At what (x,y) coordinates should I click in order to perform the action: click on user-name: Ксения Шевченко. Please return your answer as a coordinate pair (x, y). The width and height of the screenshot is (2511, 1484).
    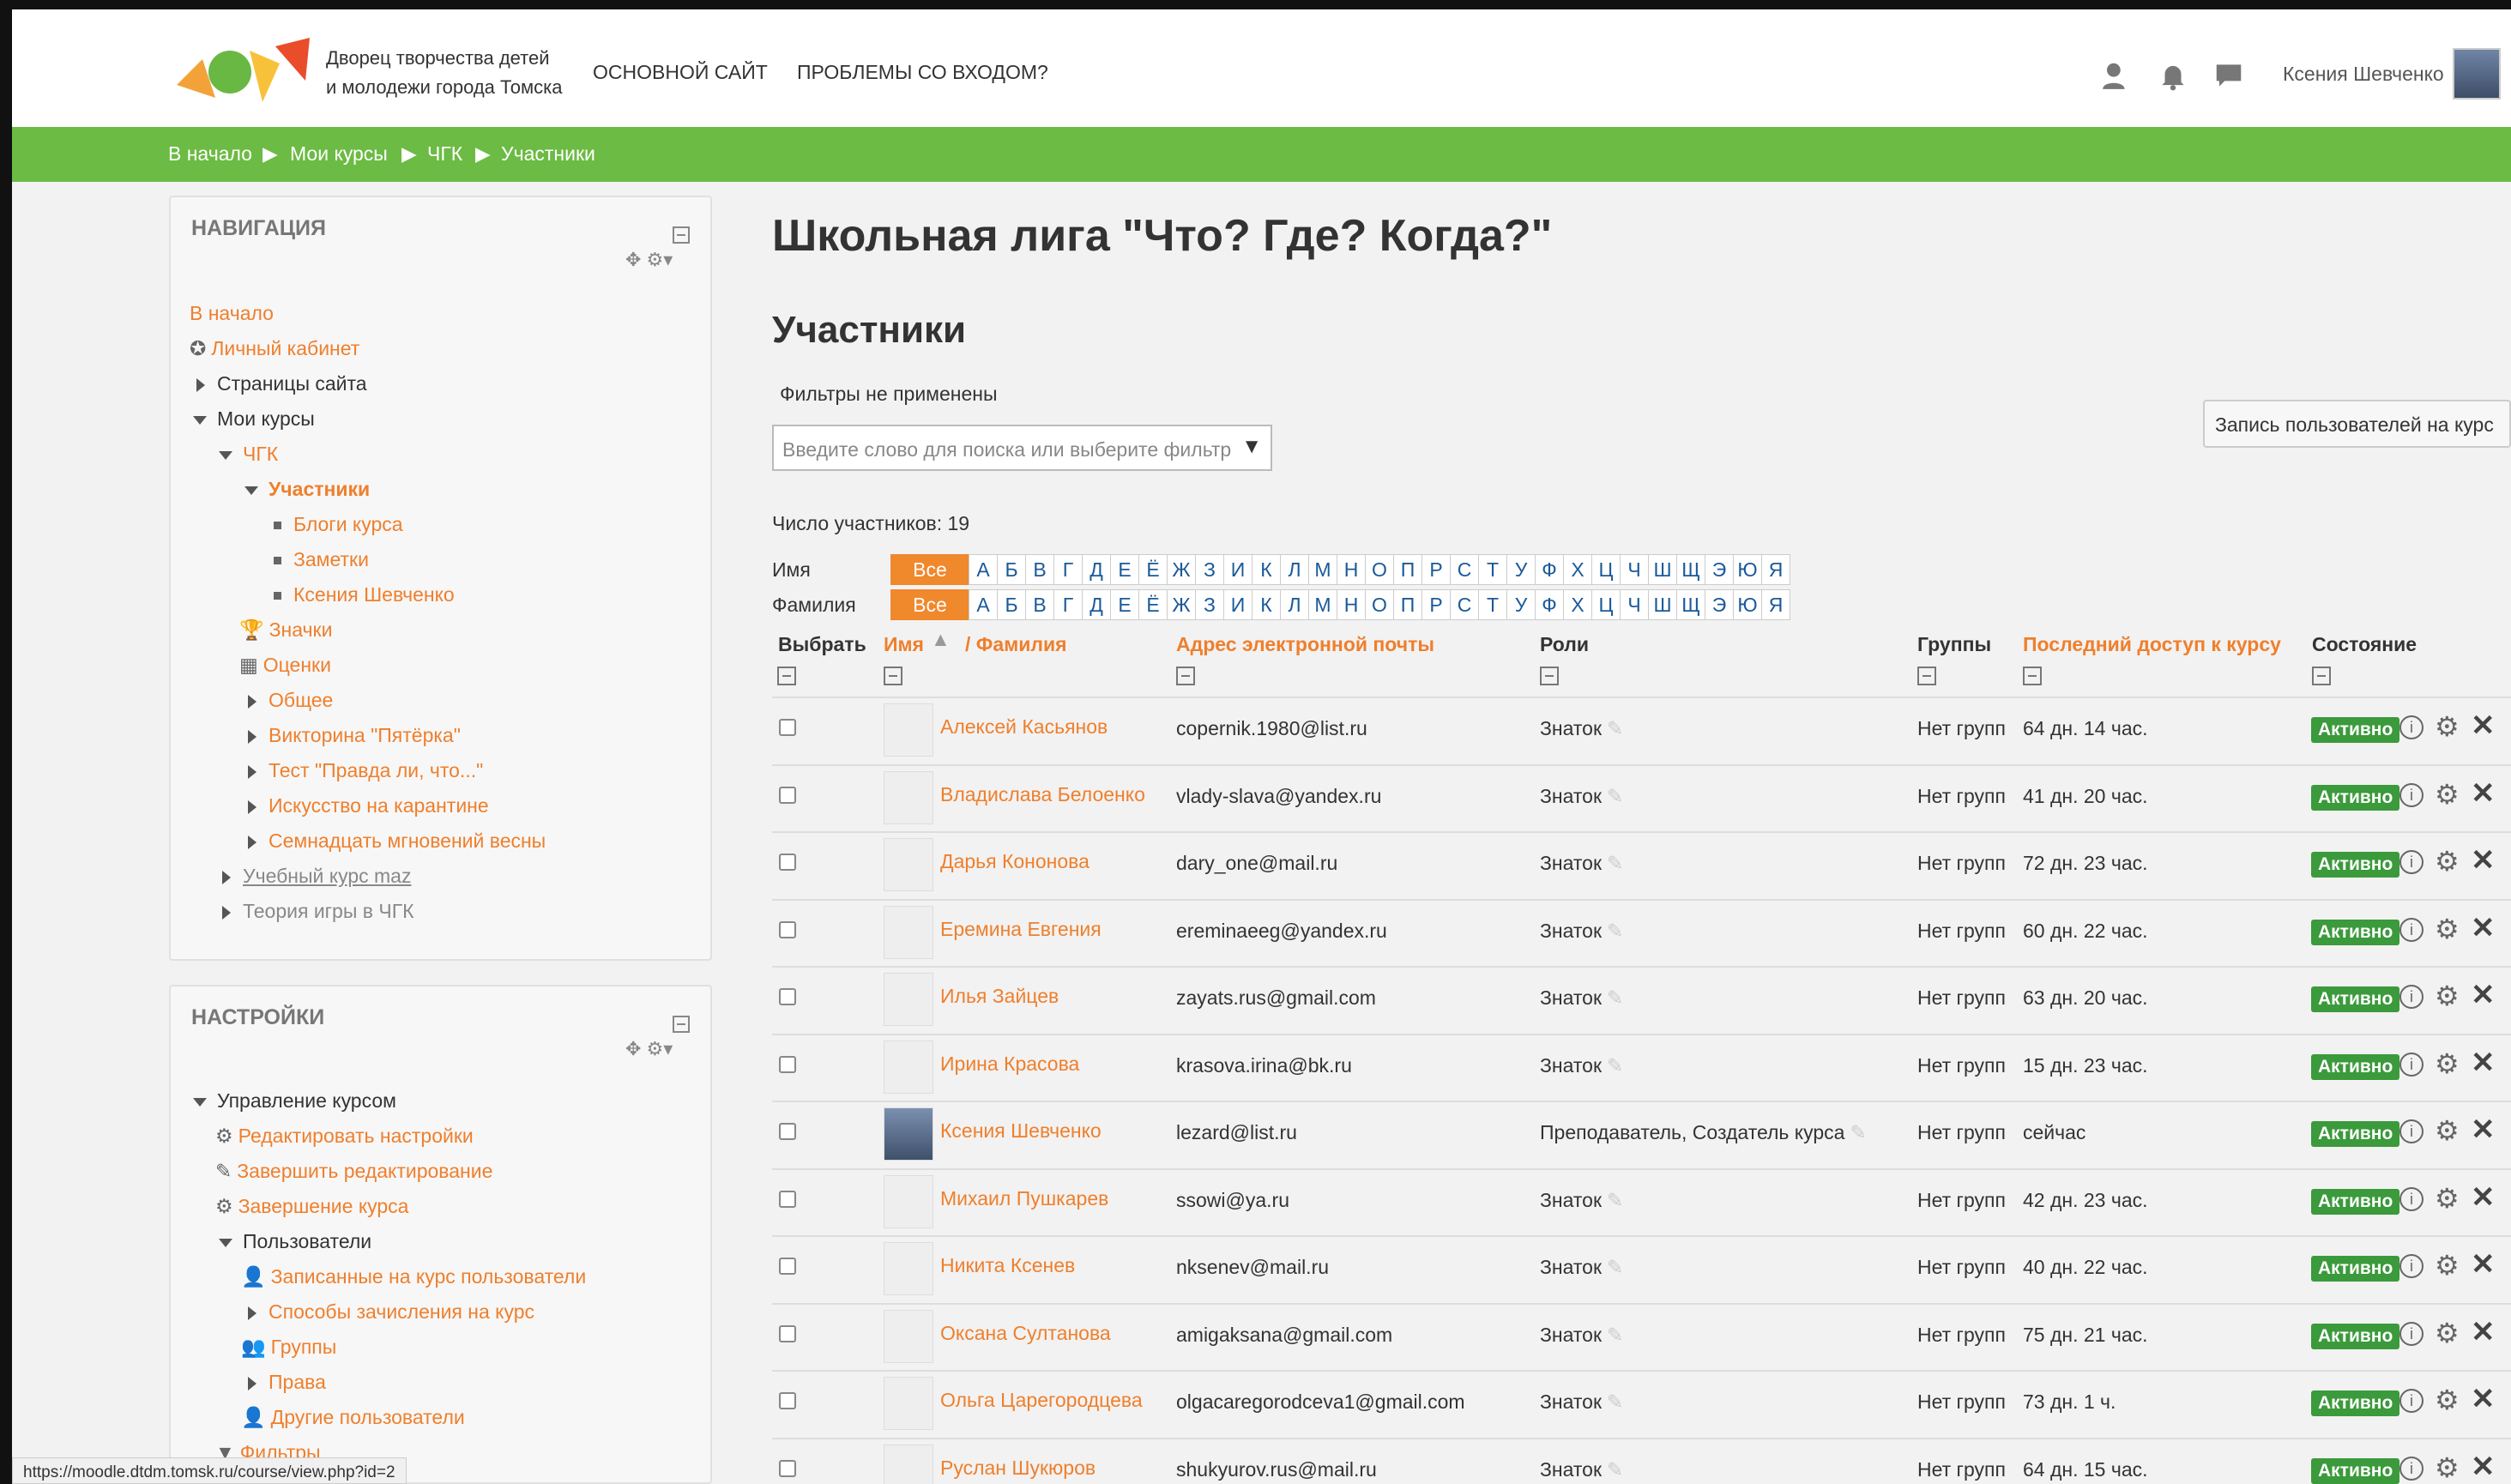
    Looking at the image, I should click on (2363, 74).